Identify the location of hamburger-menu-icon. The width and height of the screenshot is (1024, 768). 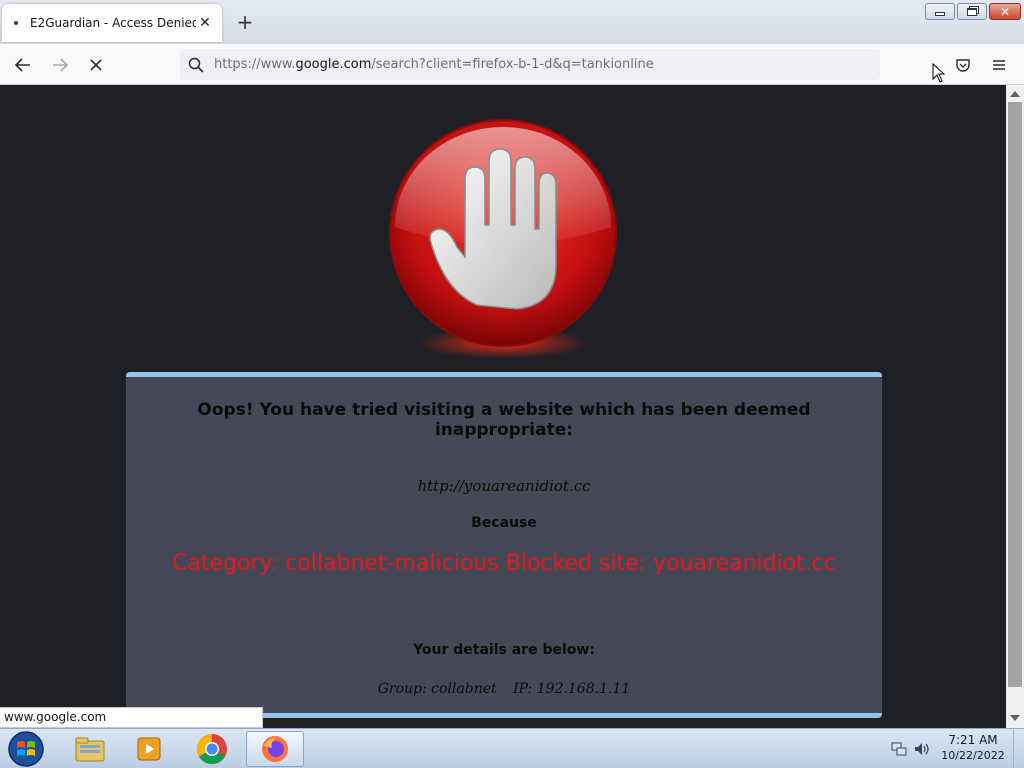
(999, 65).